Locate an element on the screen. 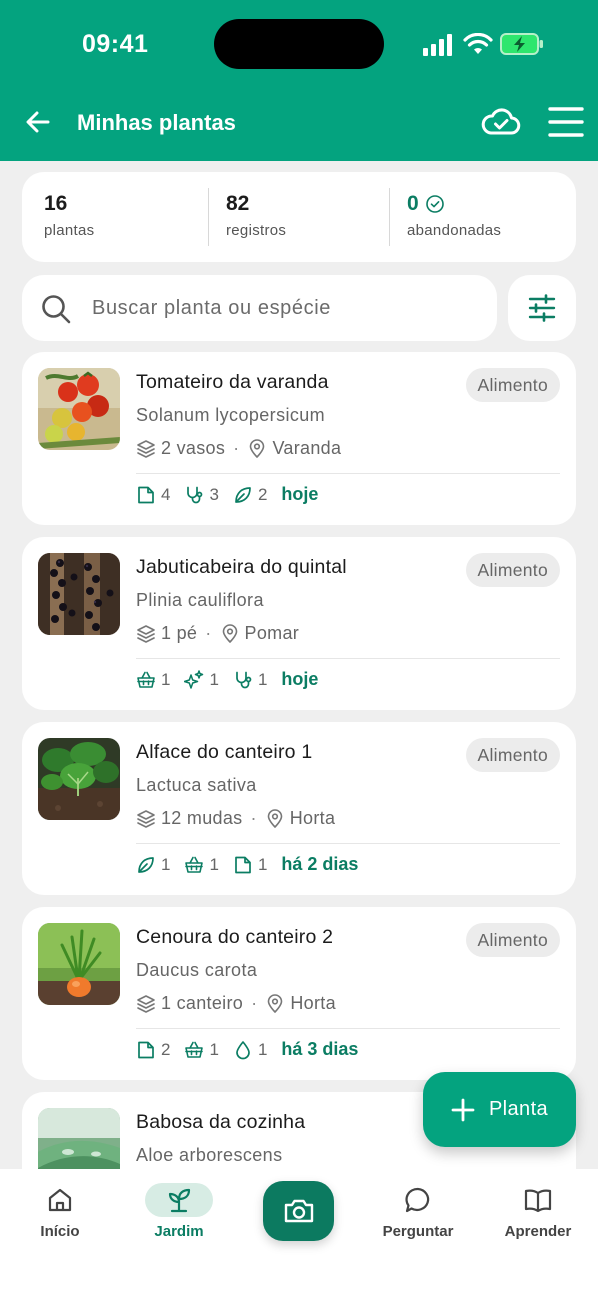 The image size is (598, 1300). last-activity: hoje is located at coordinates (300, 679).